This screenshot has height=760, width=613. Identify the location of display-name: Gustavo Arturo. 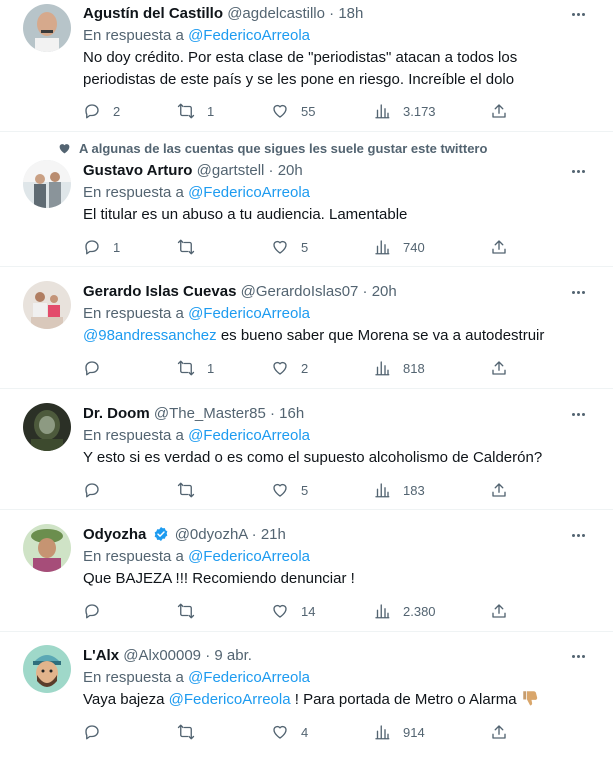
(137, 170).